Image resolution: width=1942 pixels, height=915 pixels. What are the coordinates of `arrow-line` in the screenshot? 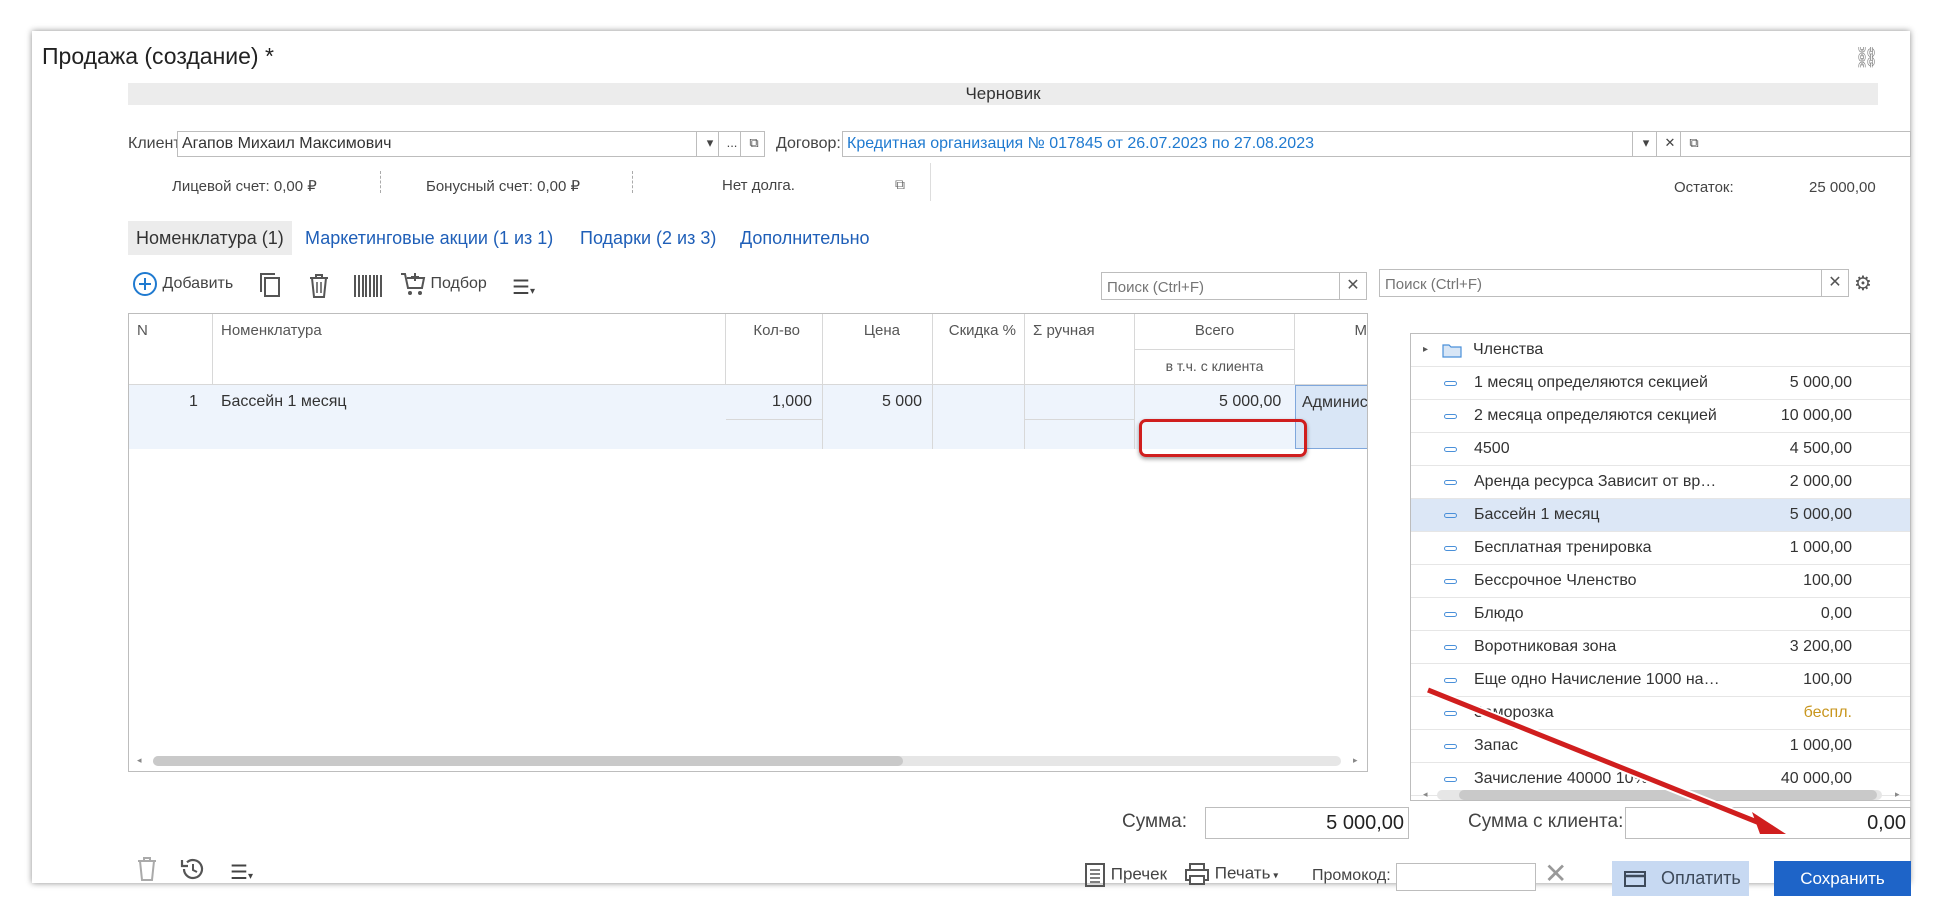 It's located at (1600, 759).